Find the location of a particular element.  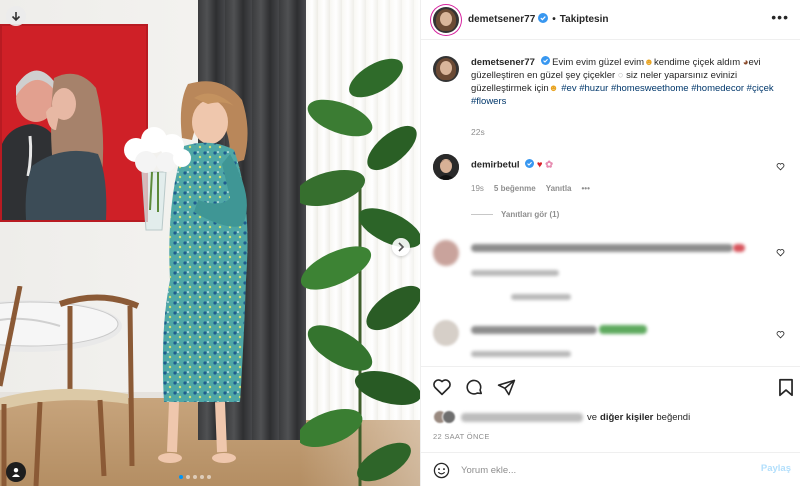

commenter-username-link: demirbetul is located at coordinates (495, 165).